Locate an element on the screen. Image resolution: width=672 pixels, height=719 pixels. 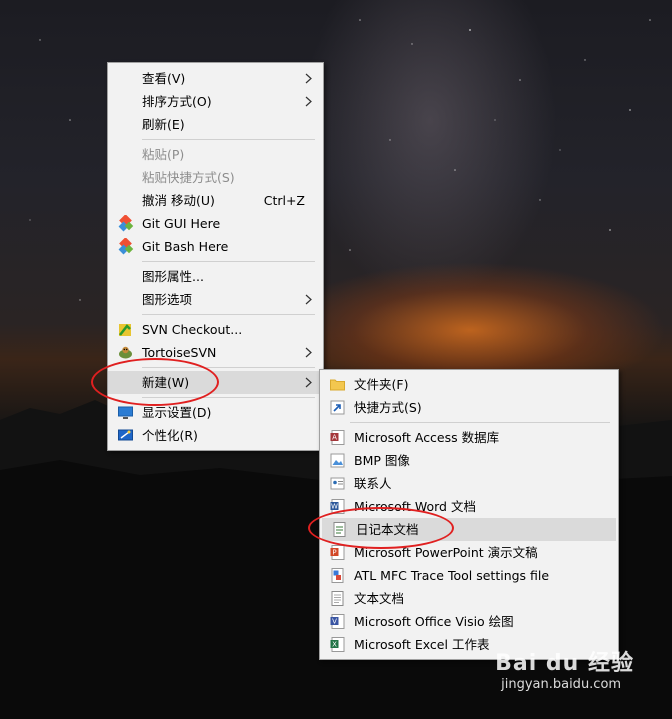
visio-icon: V is located at coordinates (337, 621).